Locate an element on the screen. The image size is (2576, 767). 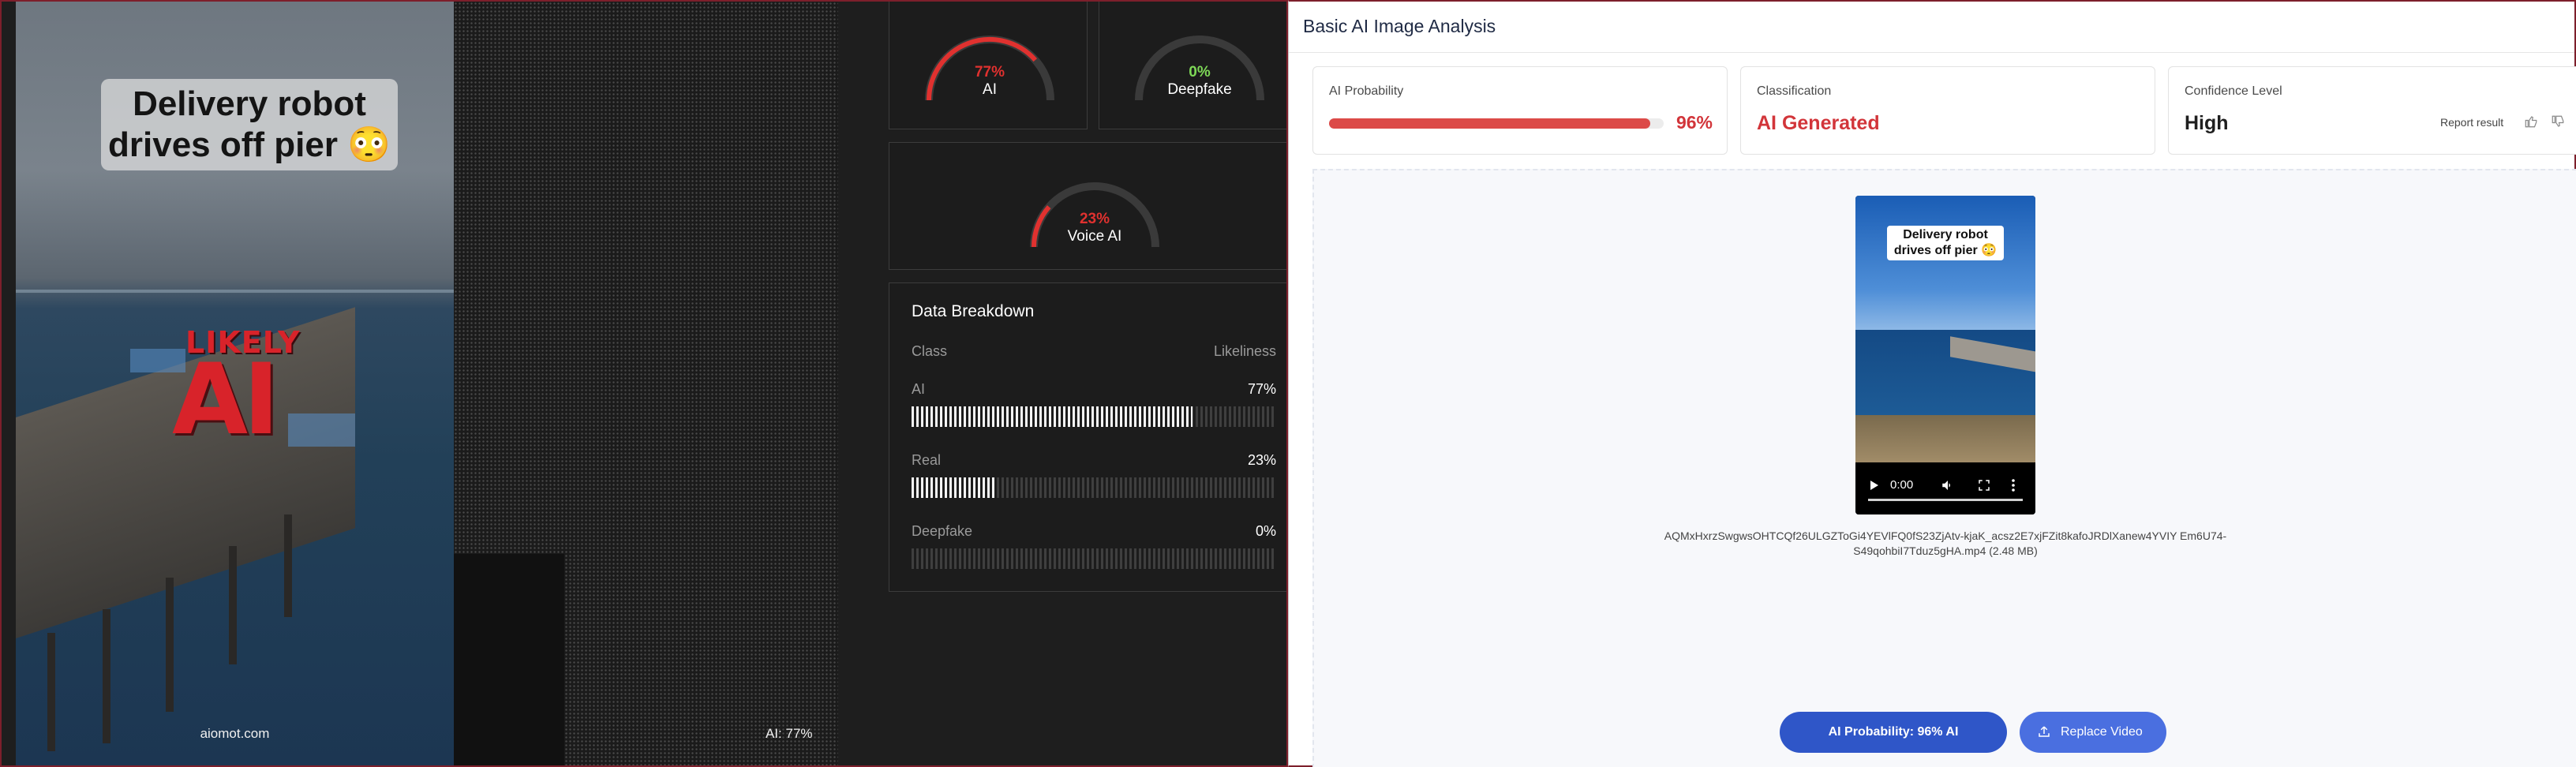
gauge-deepfake: 0% Deepfake is located at coordinates (1200, 67).